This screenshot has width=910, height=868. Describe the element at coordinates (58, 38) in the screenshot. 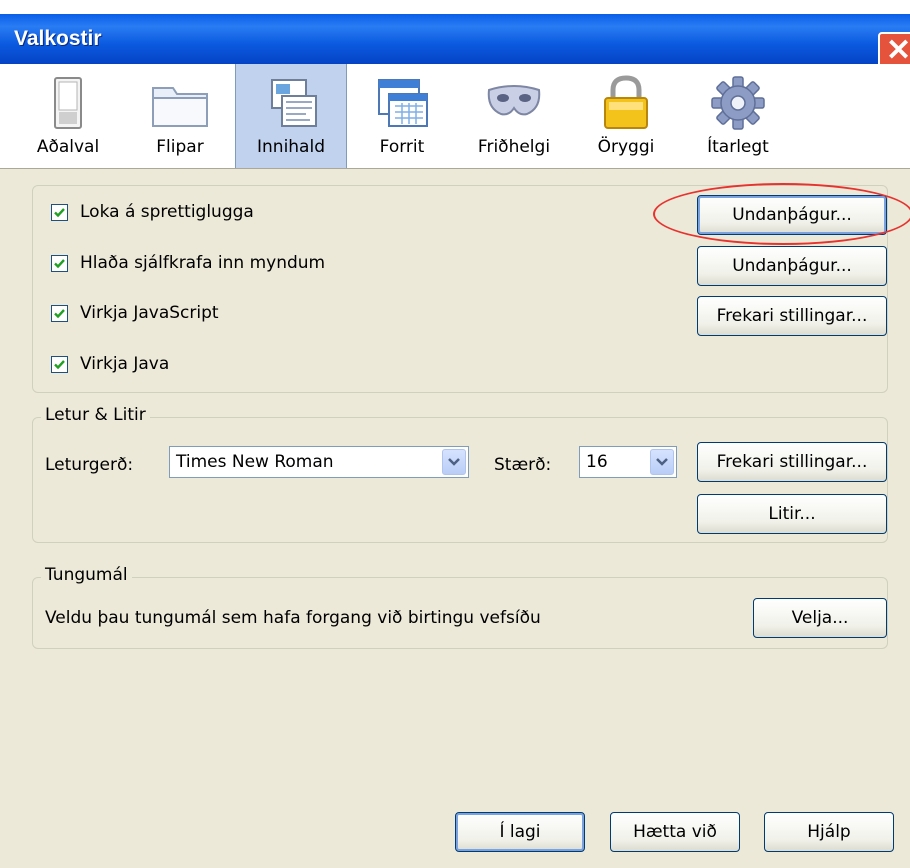

I see `window-title: Valkostir` at that location.